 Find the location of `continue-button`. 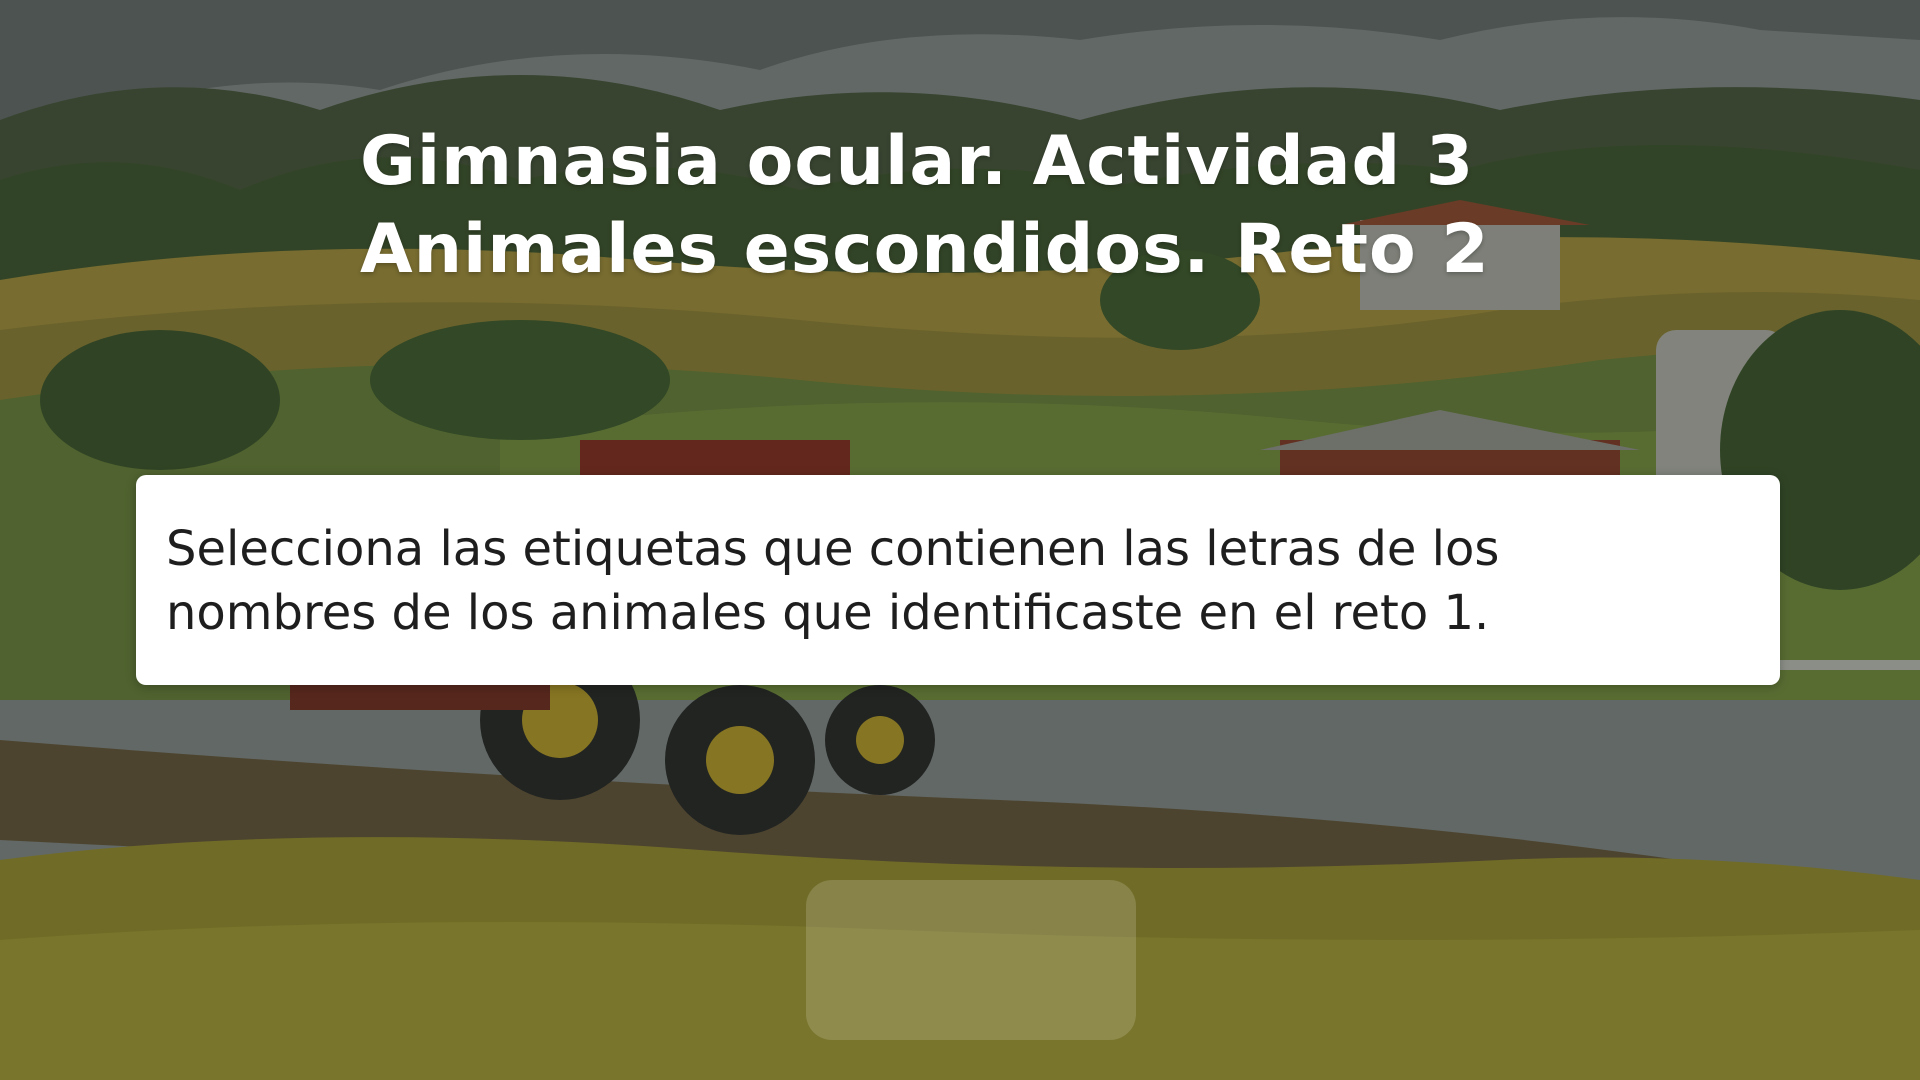

continue-button is located at coordinates (971, 960).